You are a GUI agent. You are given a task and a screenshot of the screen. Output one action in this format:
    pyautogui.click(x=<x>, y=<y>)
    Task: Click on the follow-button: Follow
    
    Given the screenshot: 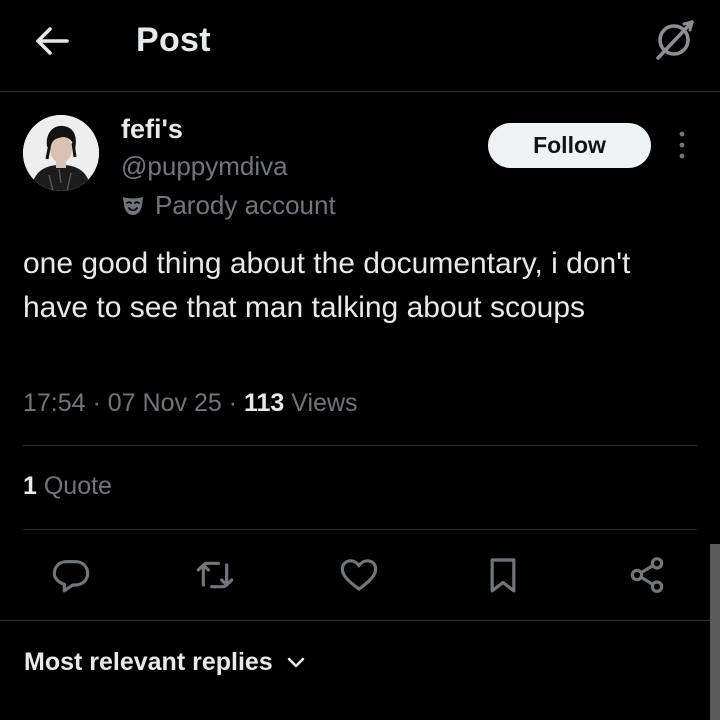 What is the action you would take?
    pyautogui.click(x=569, y=145)
    